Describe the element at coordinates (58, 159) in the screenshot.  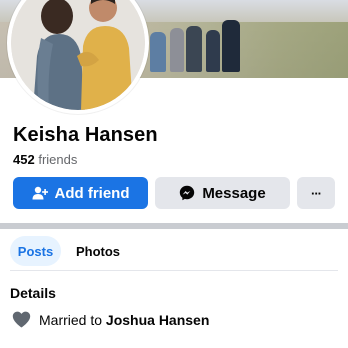
I see `friend-count-label: friends` at that location.